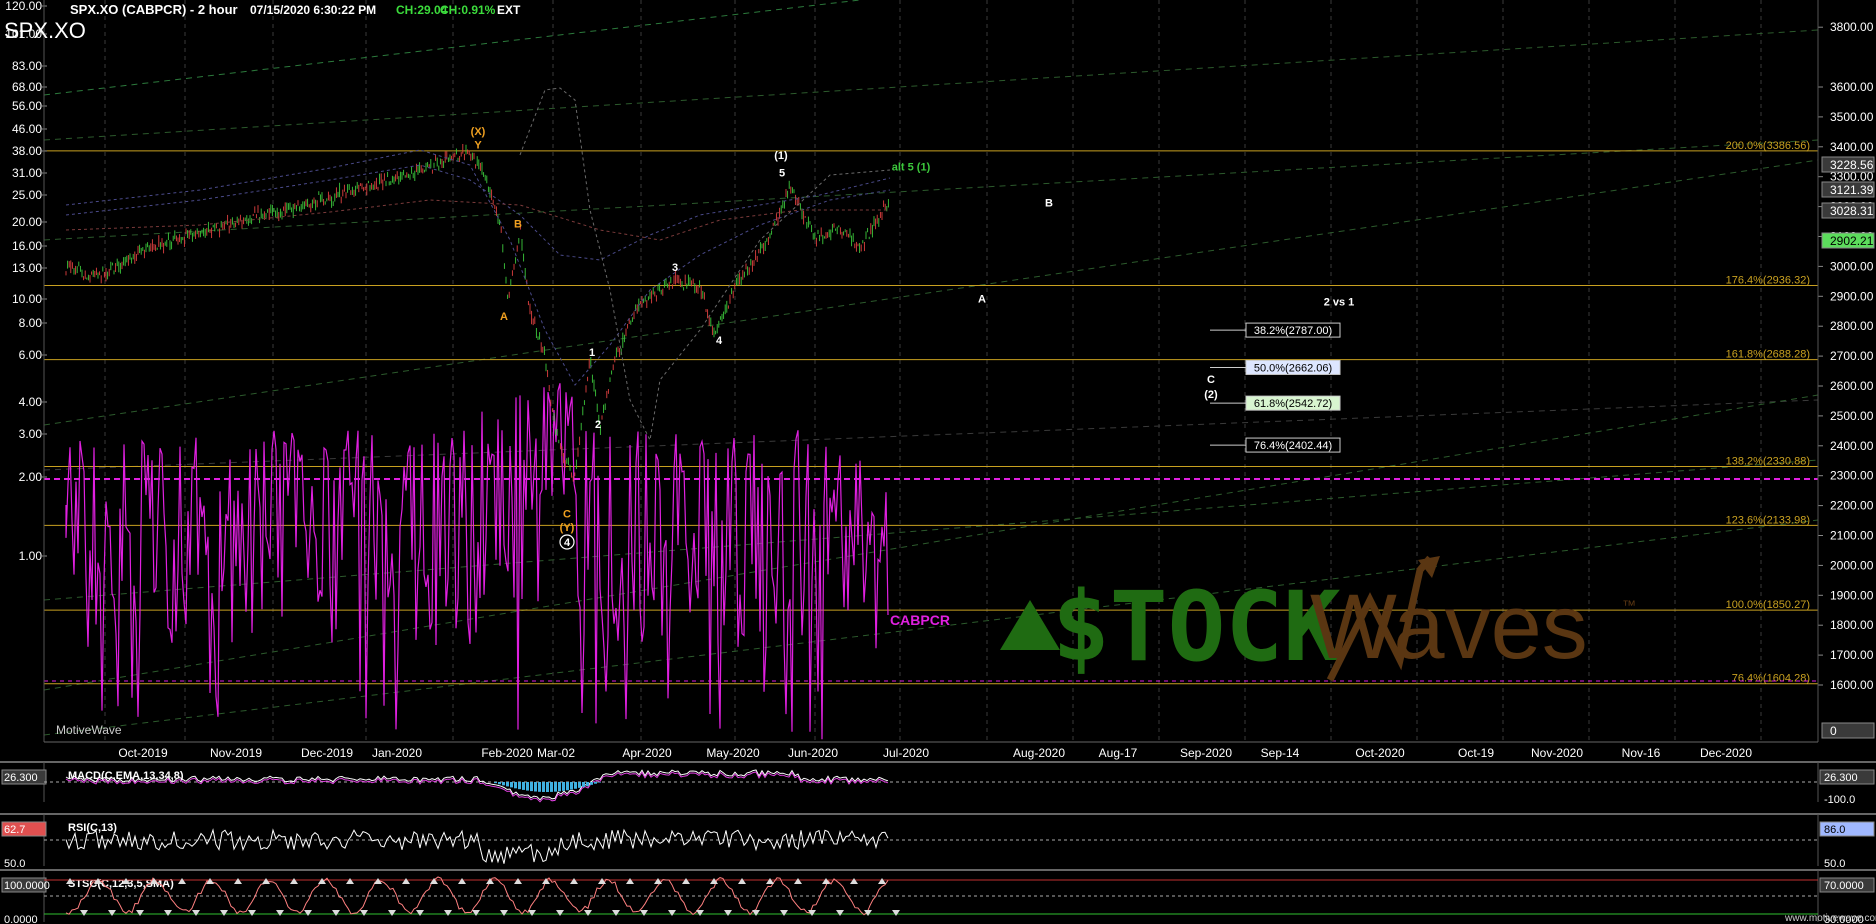  Describe the element at coordinates (27, 129) in the screenshot. I see `left-tick-5: 46.00` at that location.